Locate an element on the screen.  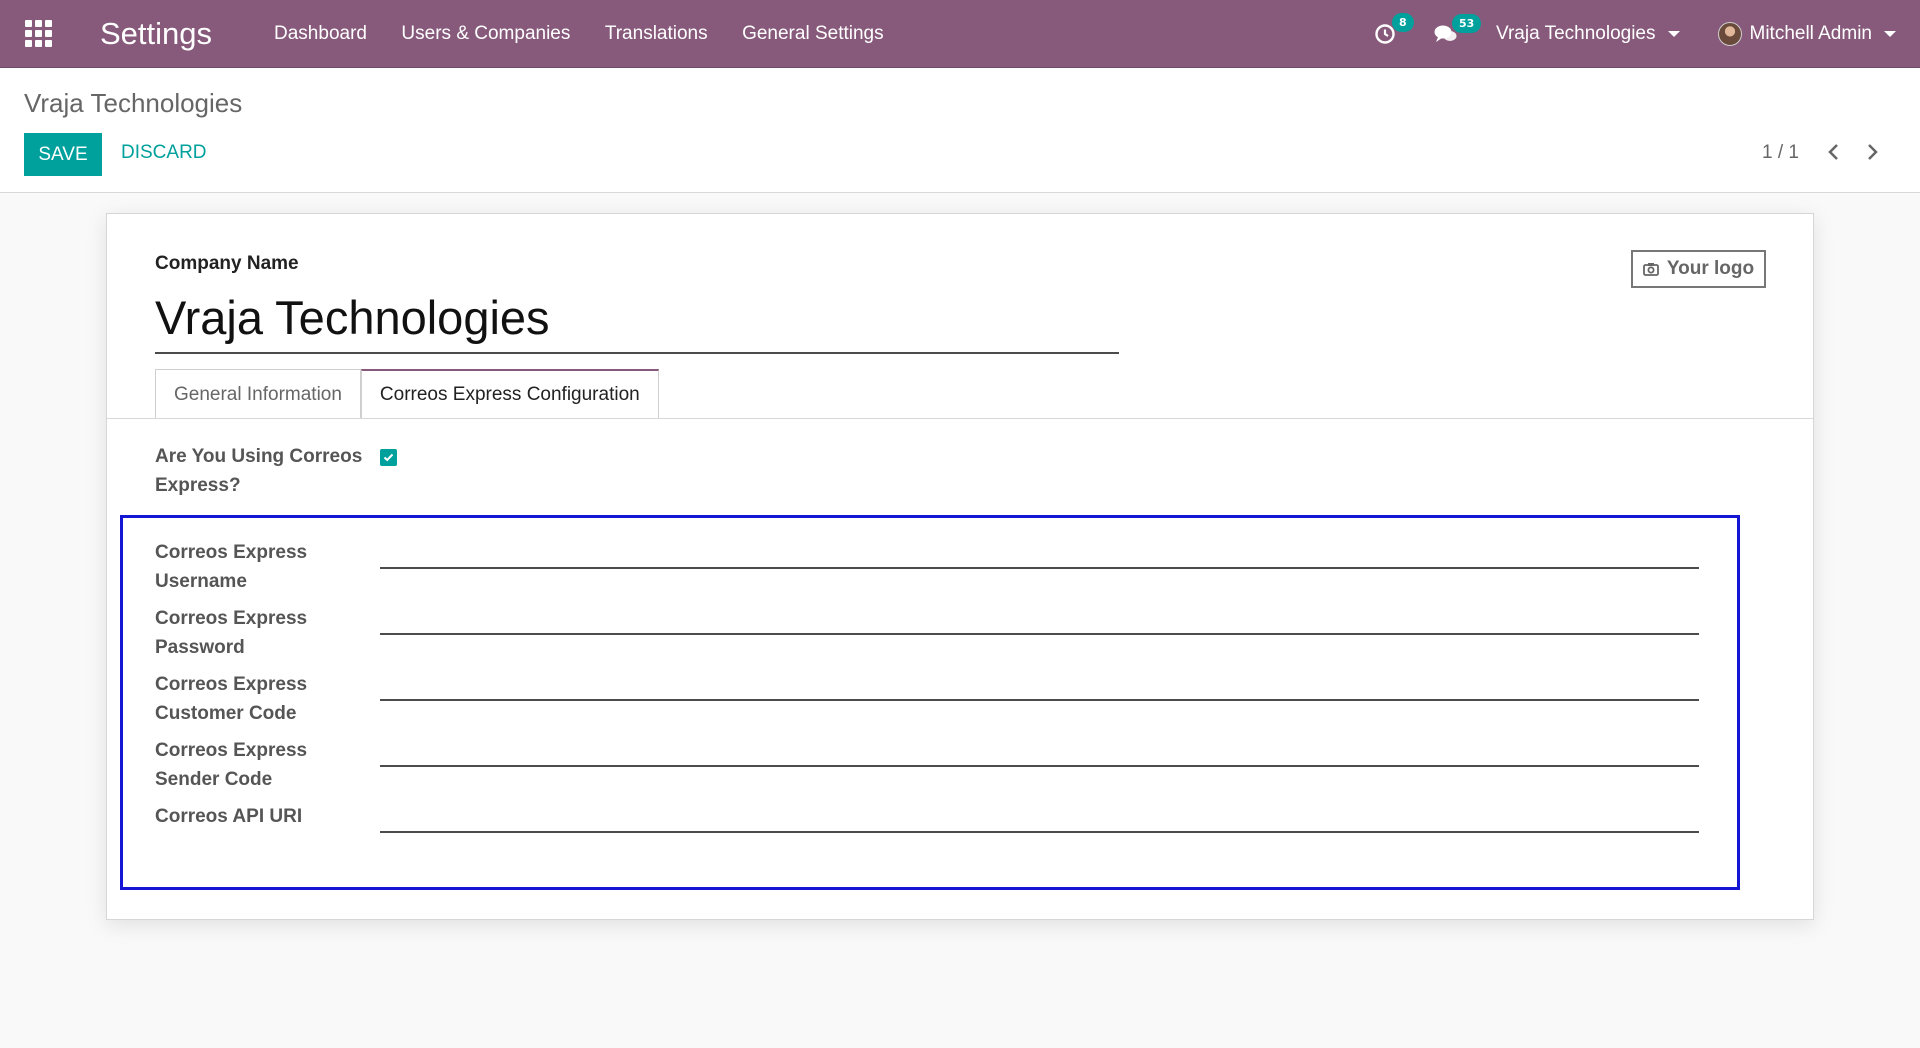
user-menu: Mitchell Admin is located at coordinates (1806, 33).